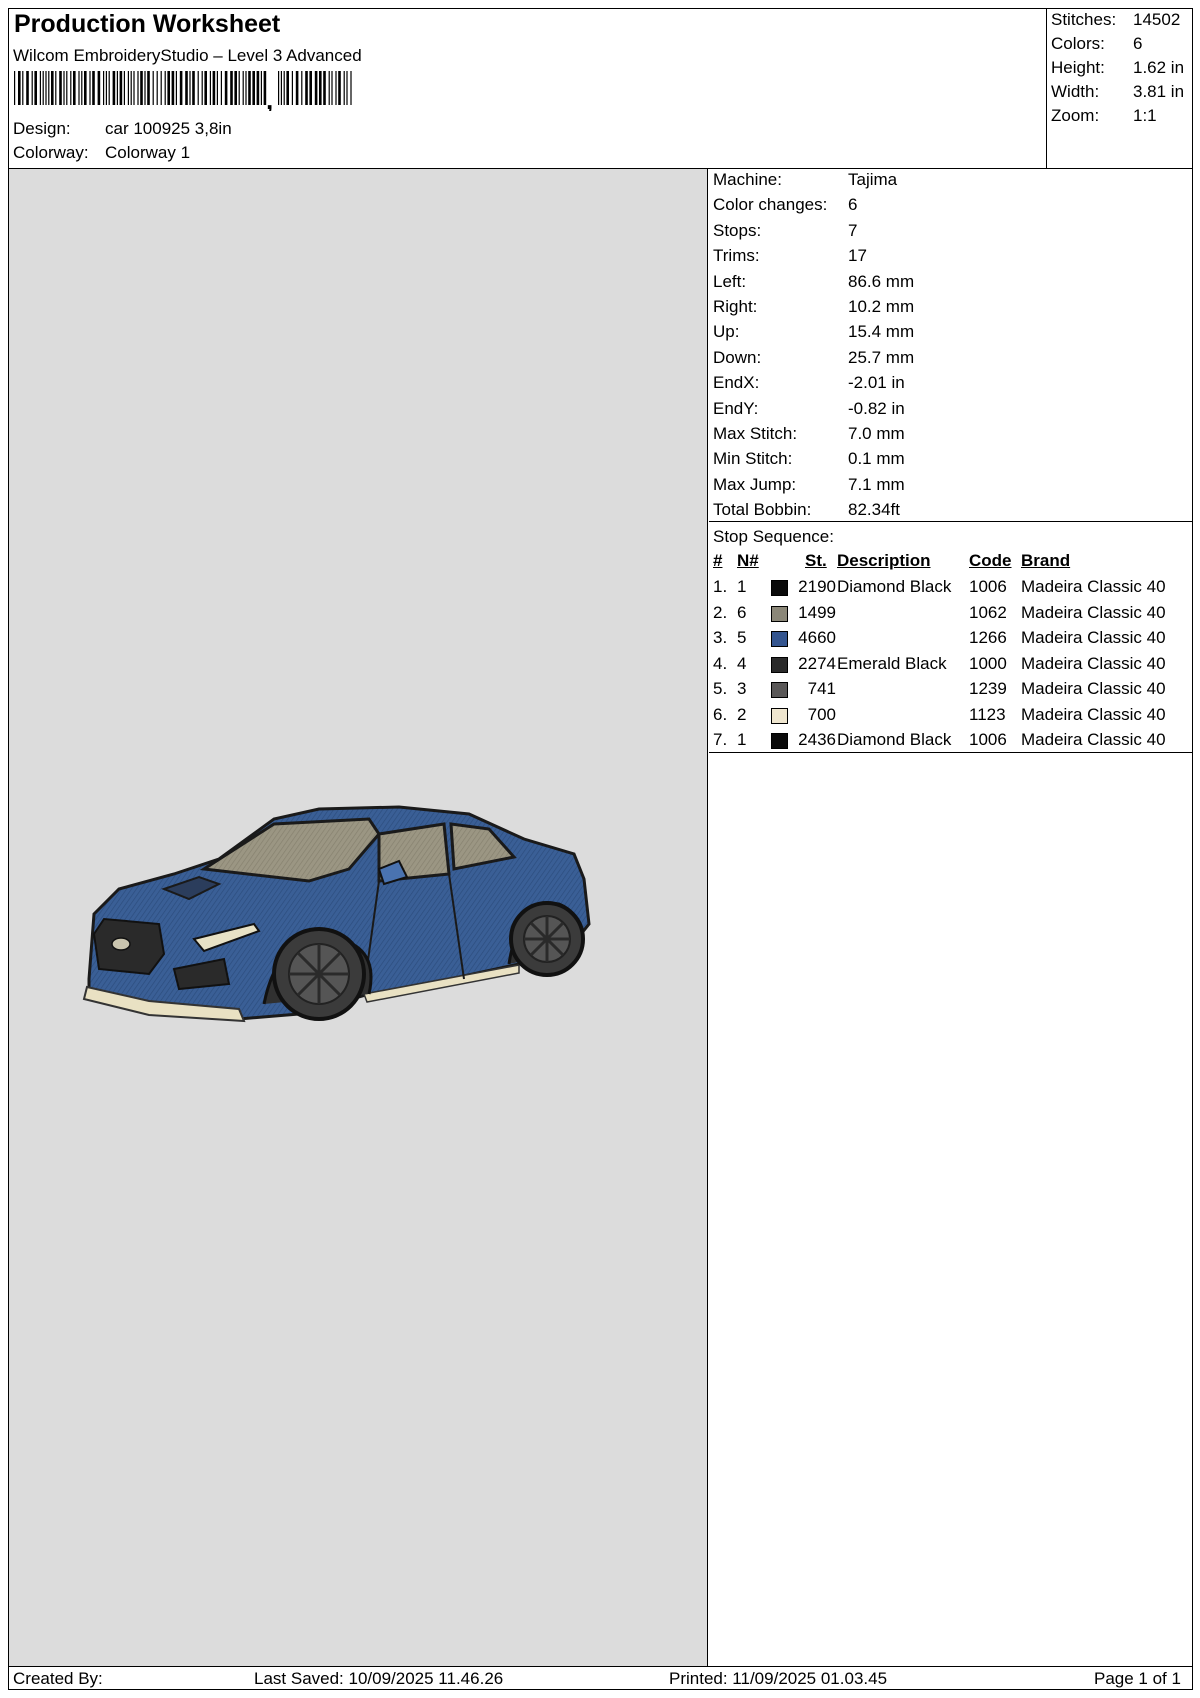 The image size is (1200, 1698). Describe the element at coordinates (1122, 20) in the screenshot. I see `stat-stitches: Stitches: 14502` at that location.